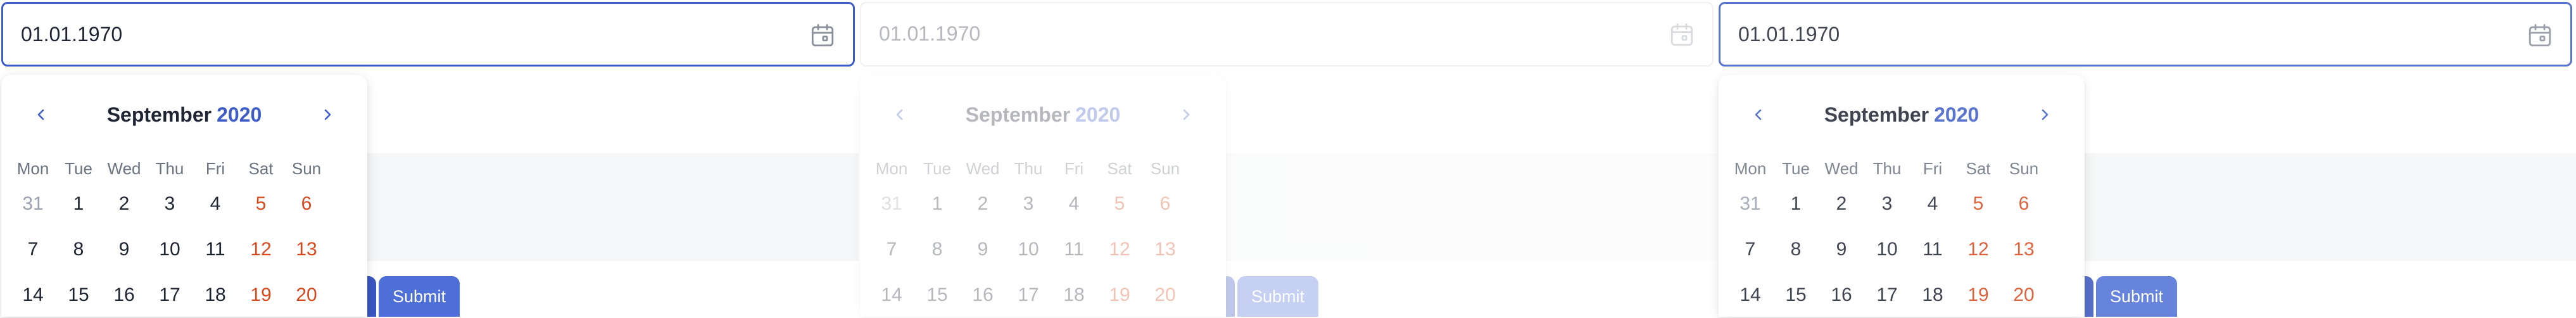 This screenshot has width=2576, height=318. Describe the element at coordinates (184, 168) in the screenshot. I see `weekday-row: Mon Tue Wed Thu Fri Sat Sun` at that location.